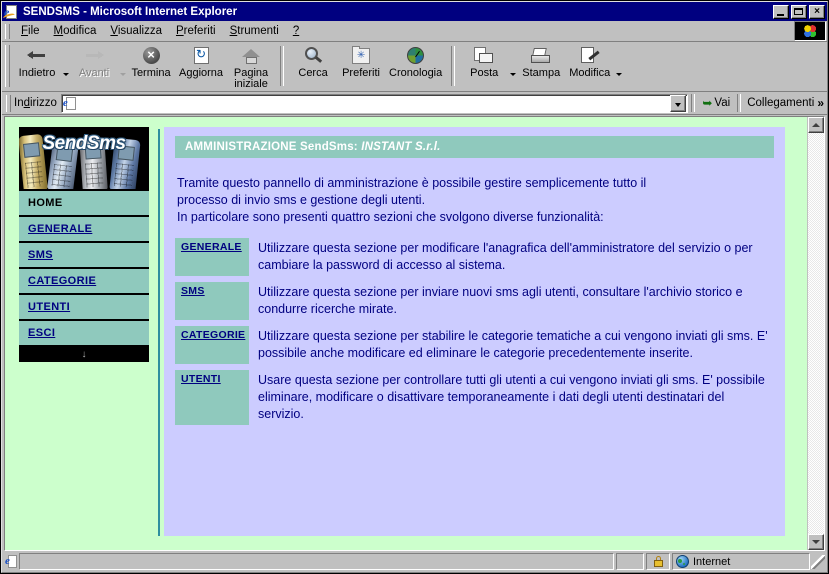 This screenshot has width=829, height=574. I want to click on panel-left-rule, so click(159, 332).